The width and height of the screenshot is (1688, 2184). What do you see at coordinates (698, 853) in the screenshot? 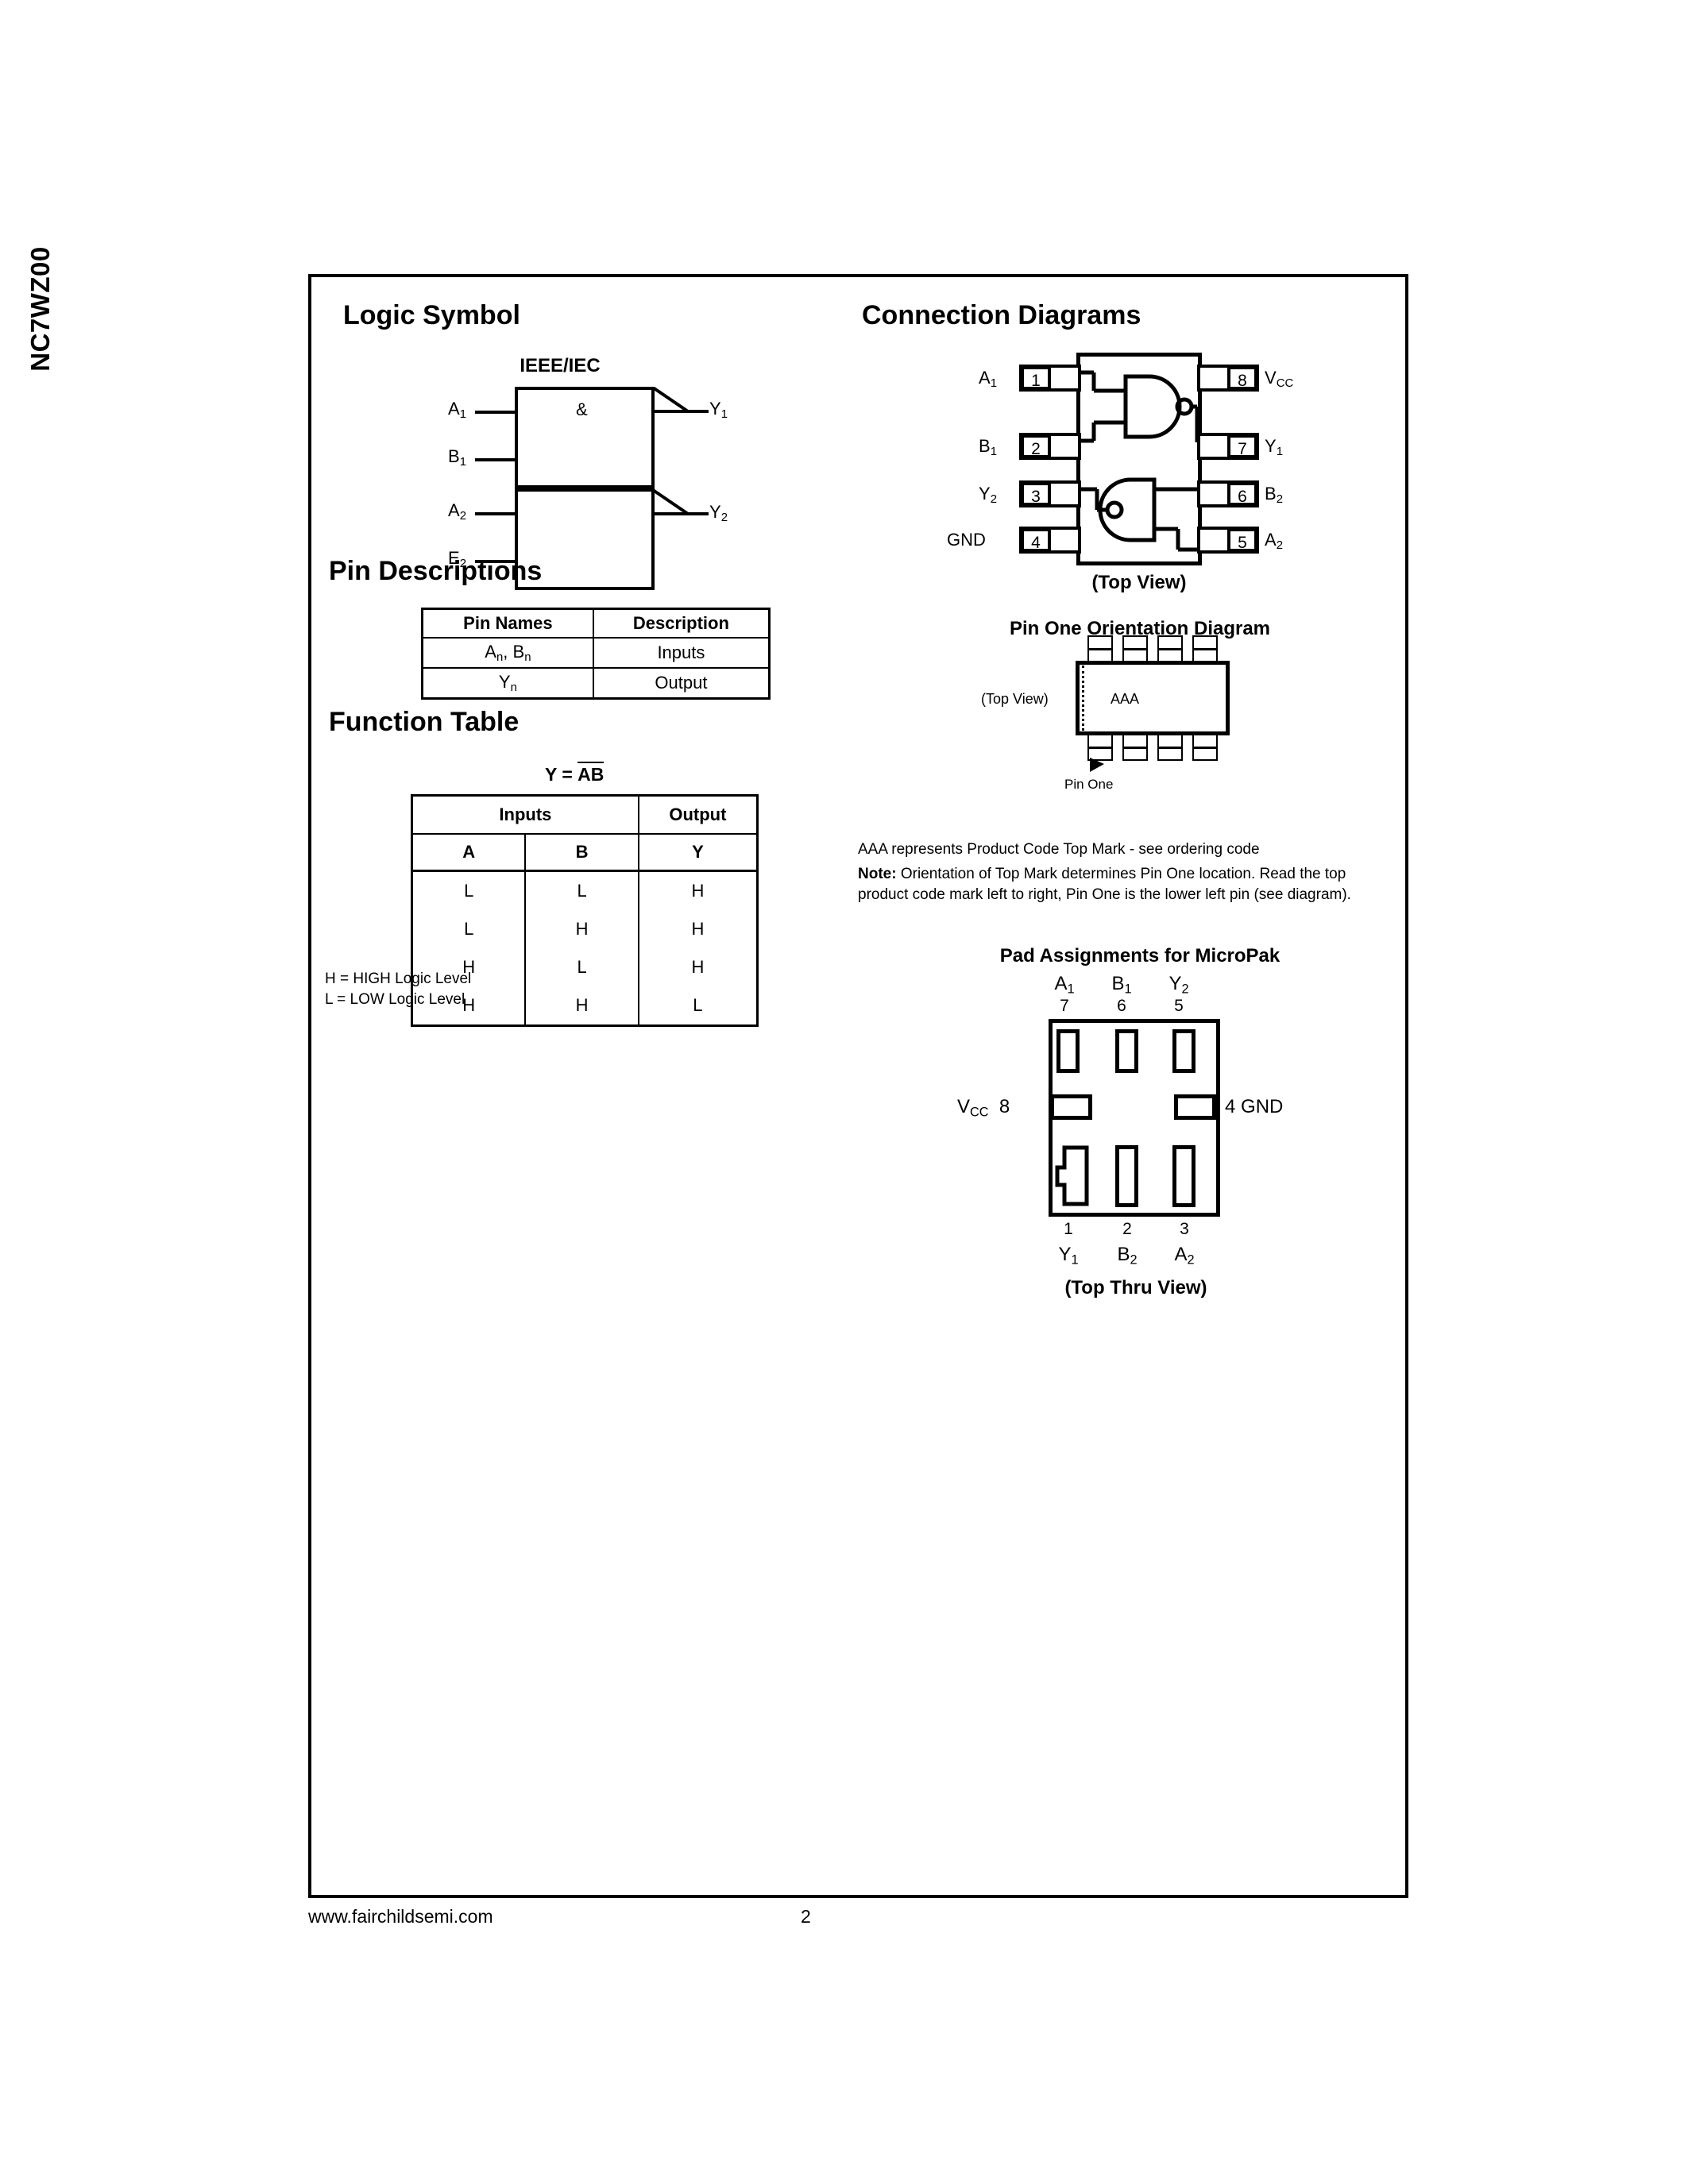
I see `col-y: Y` at bounding box center [698, 853].